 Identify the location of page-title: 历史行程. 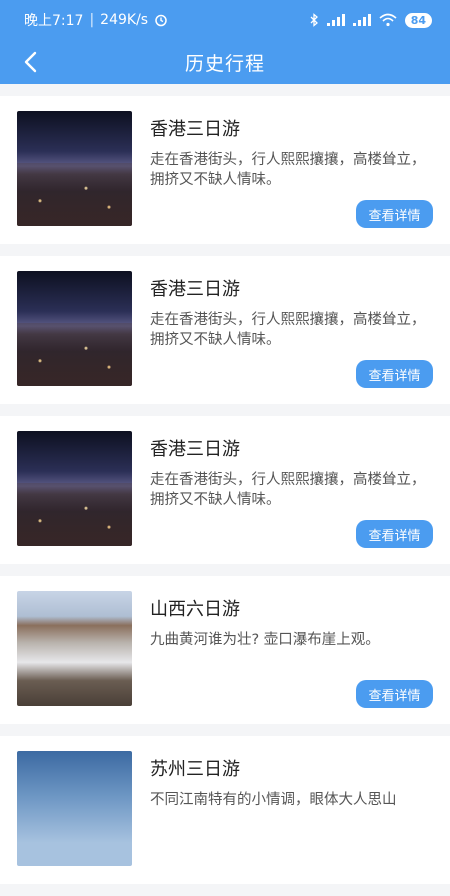
(224, 63).